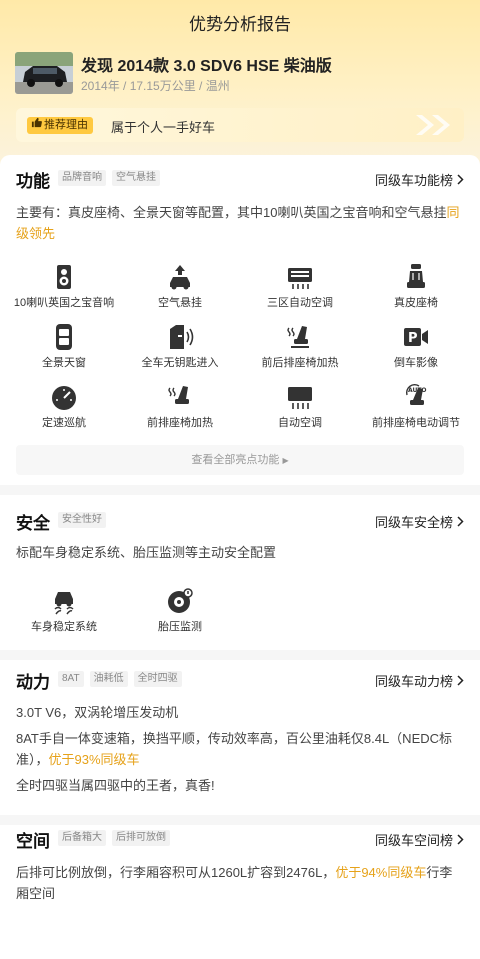 The width and height of the screenshot is (480, 959). I want to click on safety-tags: 安全性好, so click(82, 520).